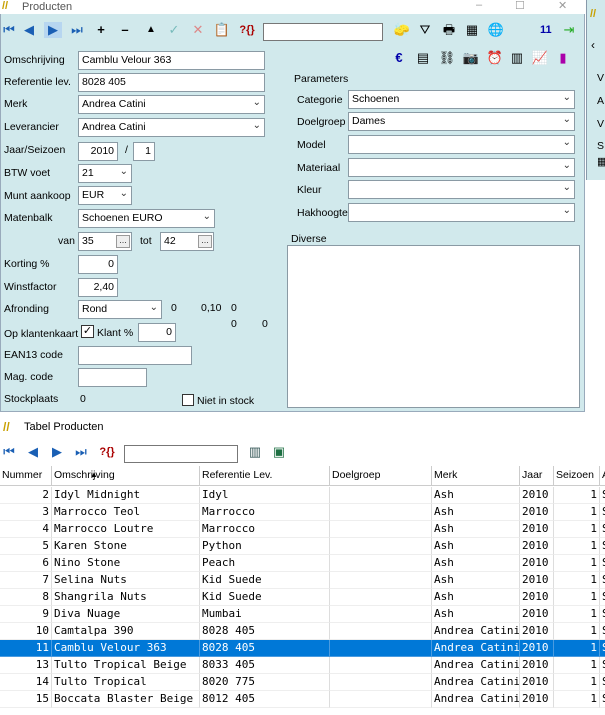 This screenshot has width=605, height=715. Describe the element at coordinates (255, 452) in the screenshot. I see `columns-icon: ▥` at that location.